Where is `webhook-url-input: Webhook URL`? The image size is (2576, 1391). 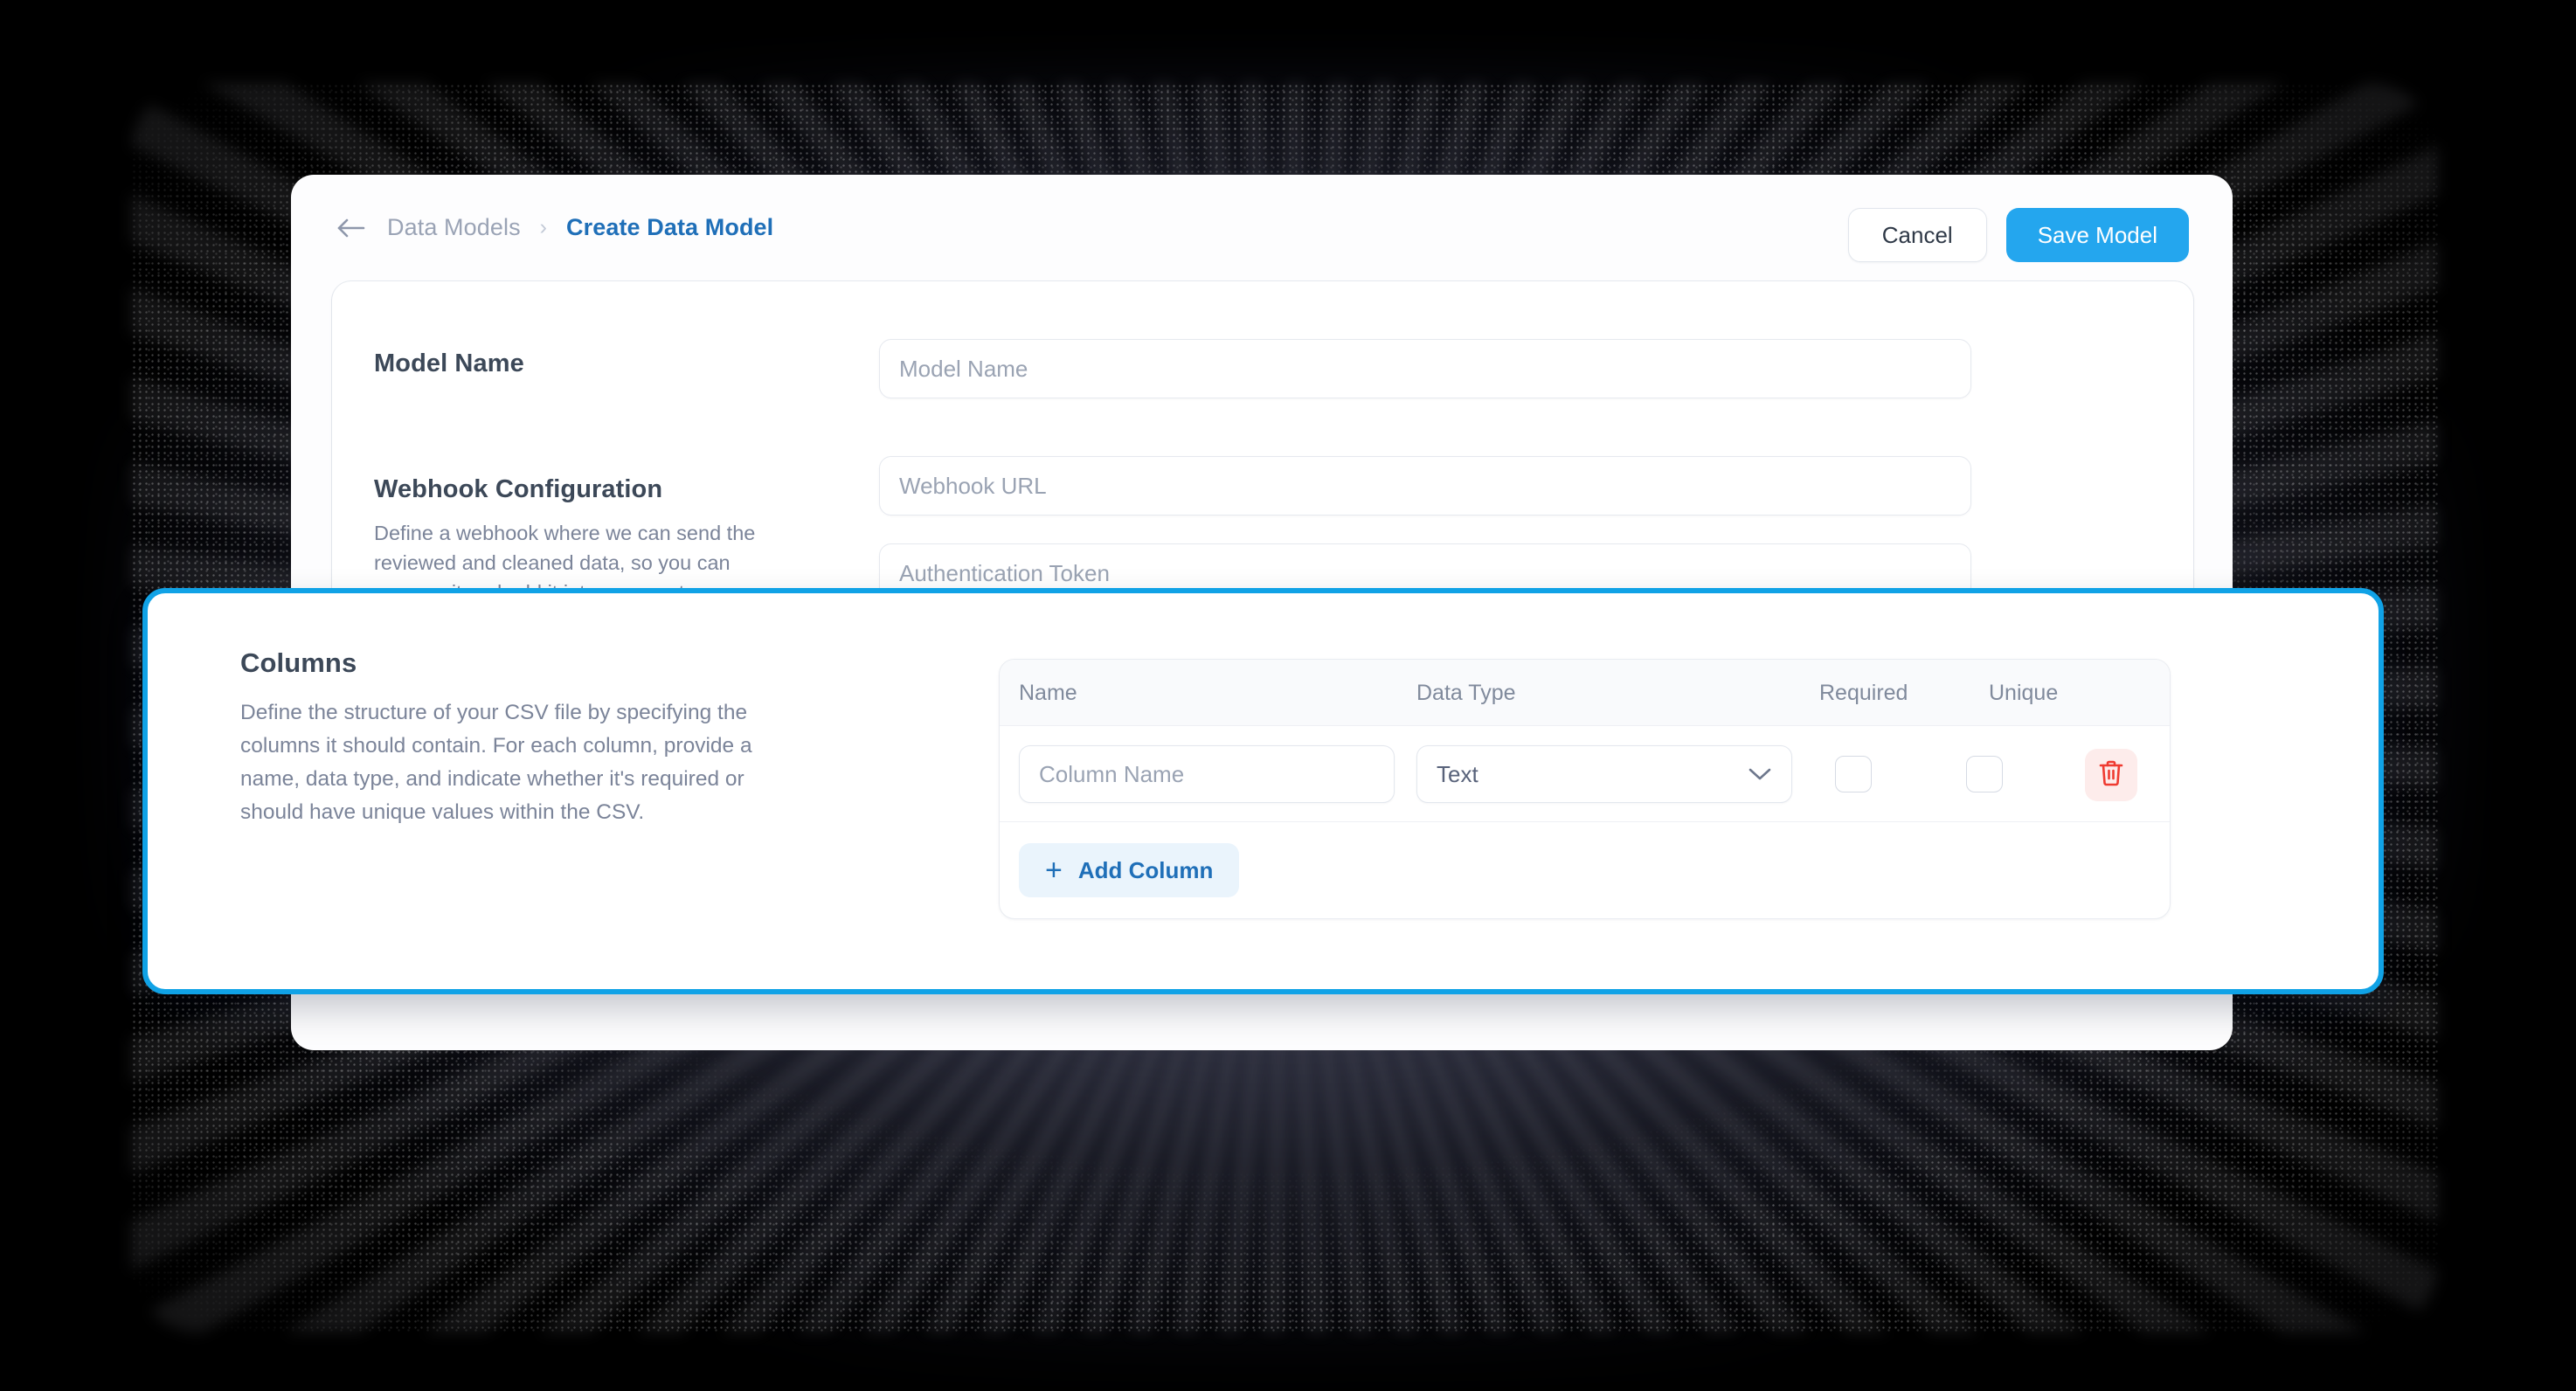
webhook-url-input: Webhook URL is located at coordinates (1425, 486).